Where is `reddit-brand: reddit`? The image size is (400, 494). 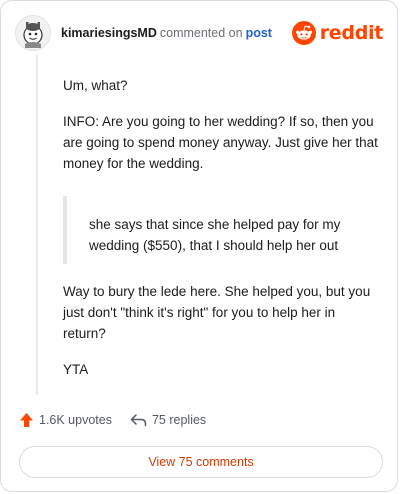
reddit-brand: reddit is located at coordinates (337, 33).